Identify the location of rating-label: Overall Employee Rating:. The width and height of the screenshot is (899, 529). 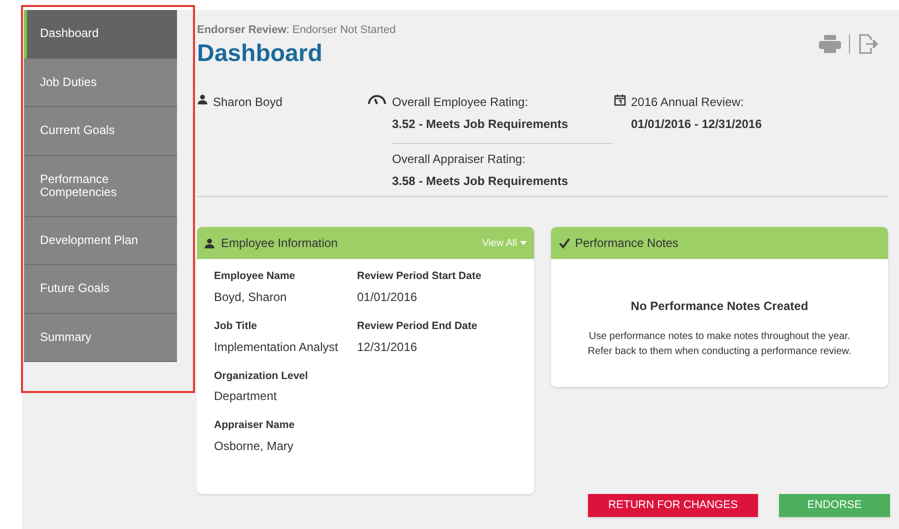
(461, 102).